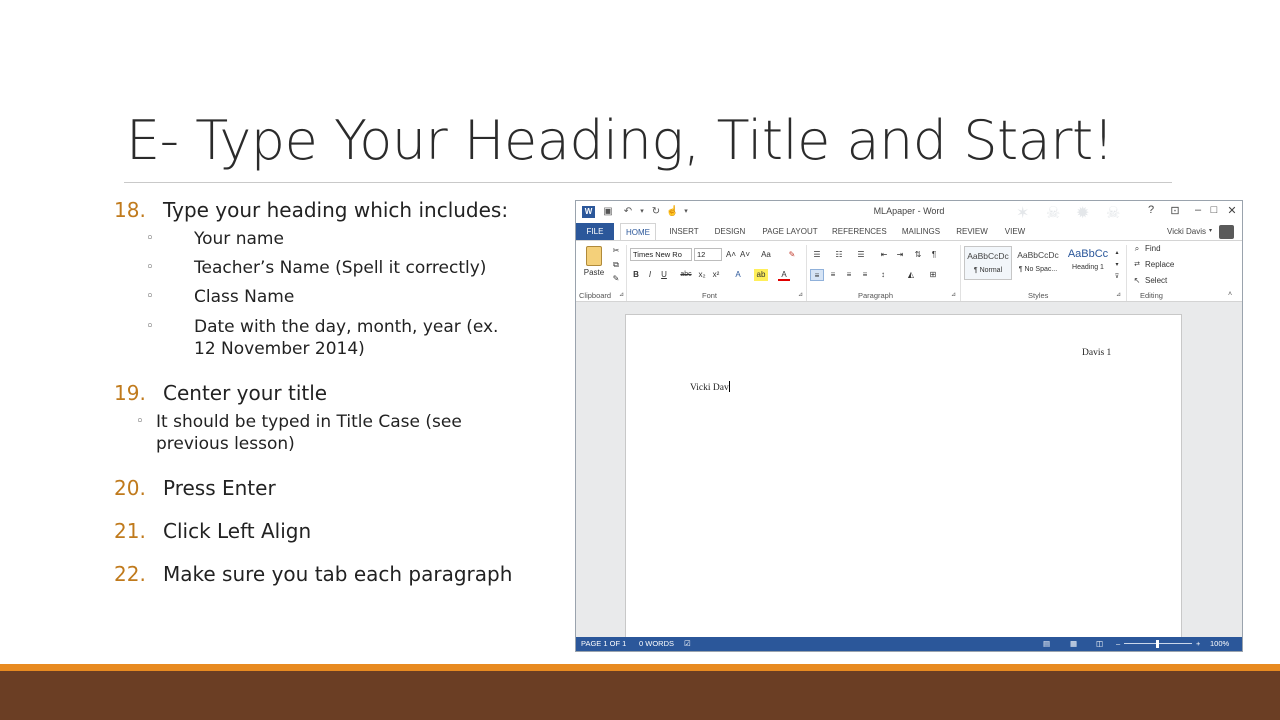  Describe the element at coordinates (1073, 644) in the screenshot. I see `print-layout-icon: ▦` at that location.